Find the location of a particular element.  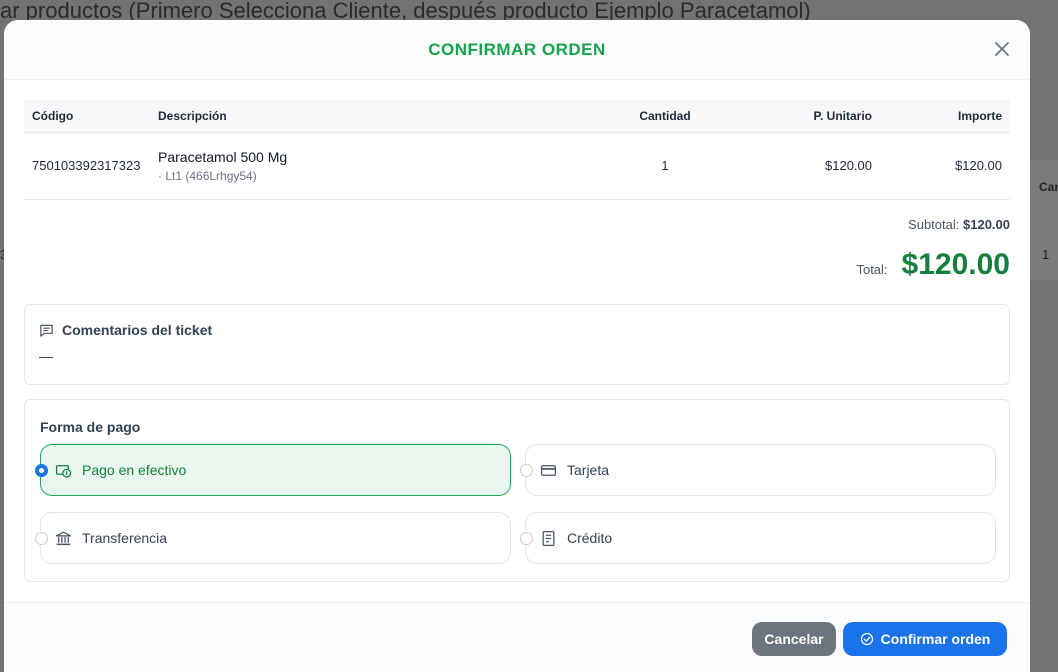

payment-radio-cash is located at coordinates (41, 470).